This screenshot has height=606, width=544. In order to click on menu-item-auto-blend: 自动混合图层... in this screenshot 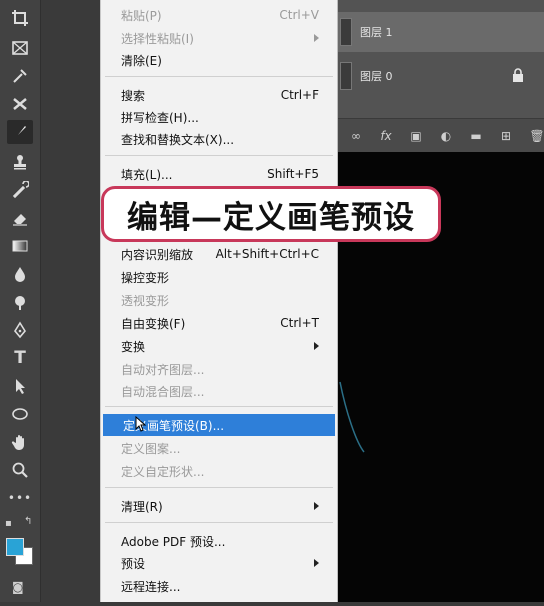, I will do `click(219, 391)`.